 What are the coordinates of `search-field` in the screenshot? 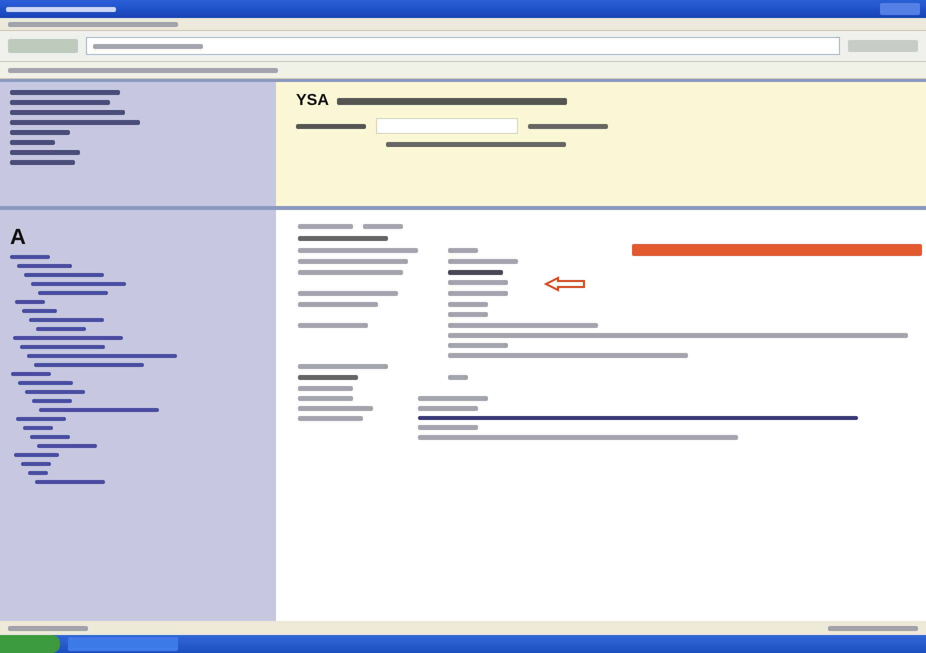 It's located at (447, 126).